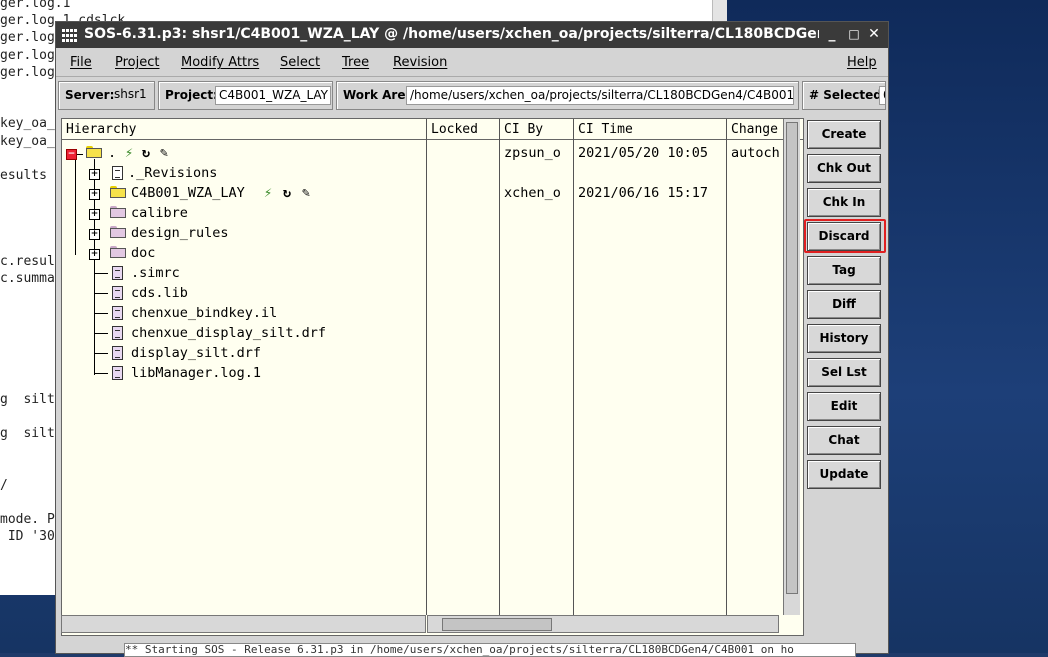  What do you see at coordinates (844, 440) in the screenshot?
I see `chat-button: Chat` at bounding box center [844, 440].